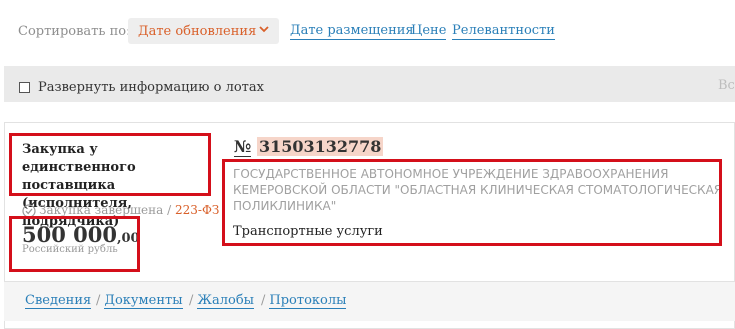 The width and height of the screenshot is (735, 329). I want to click on expand-lots-bar: Развернуть информацию о лотах Все, so click(369, 84).